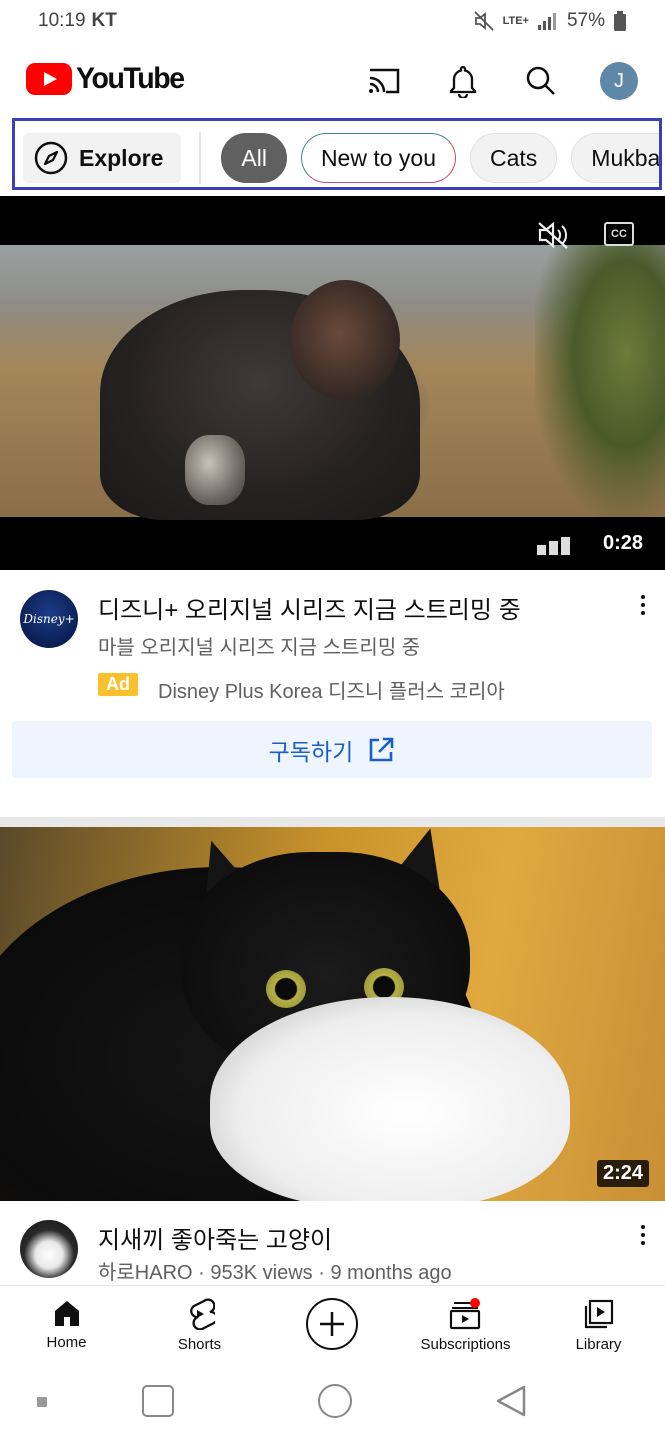  What do you see at coordinates (511, 1401) in the screenshot?
I see `back-button` at bounding box center [511, 1401].